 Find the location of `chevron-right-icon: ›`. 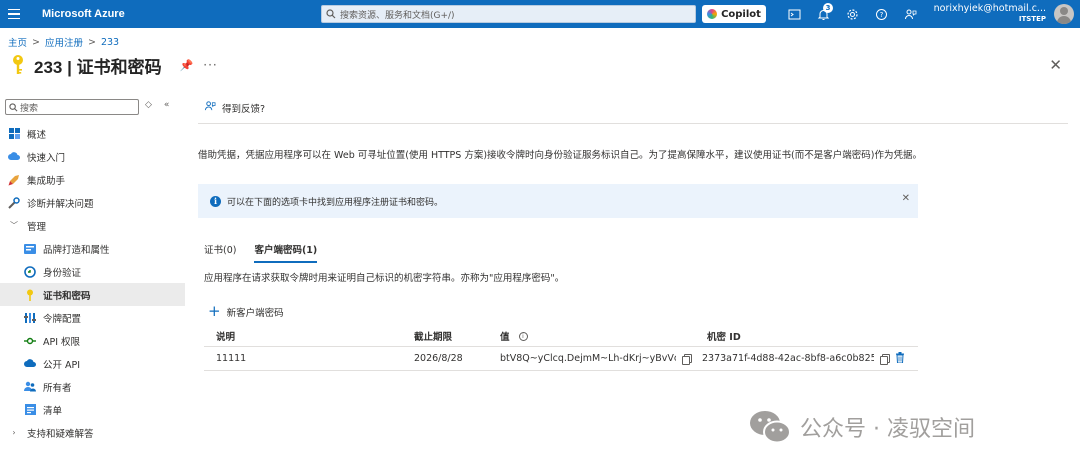

chevron-right-icon: › is located at coordinates (14, 432).